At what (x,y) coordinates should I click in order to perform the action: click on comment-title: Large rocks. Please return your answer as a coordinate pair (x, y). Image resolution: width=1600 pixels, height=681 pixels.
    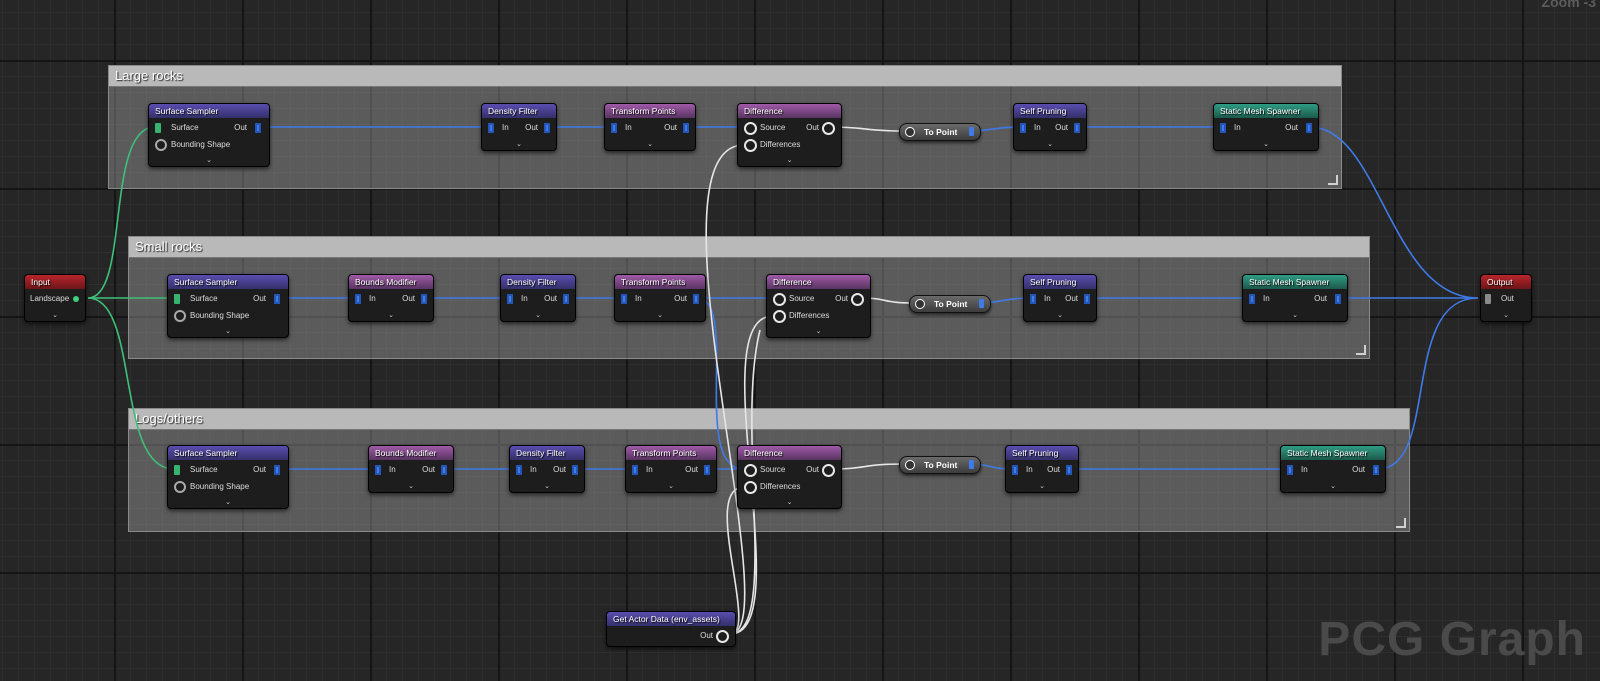
    Looking at the image, I should click on (725, 76).